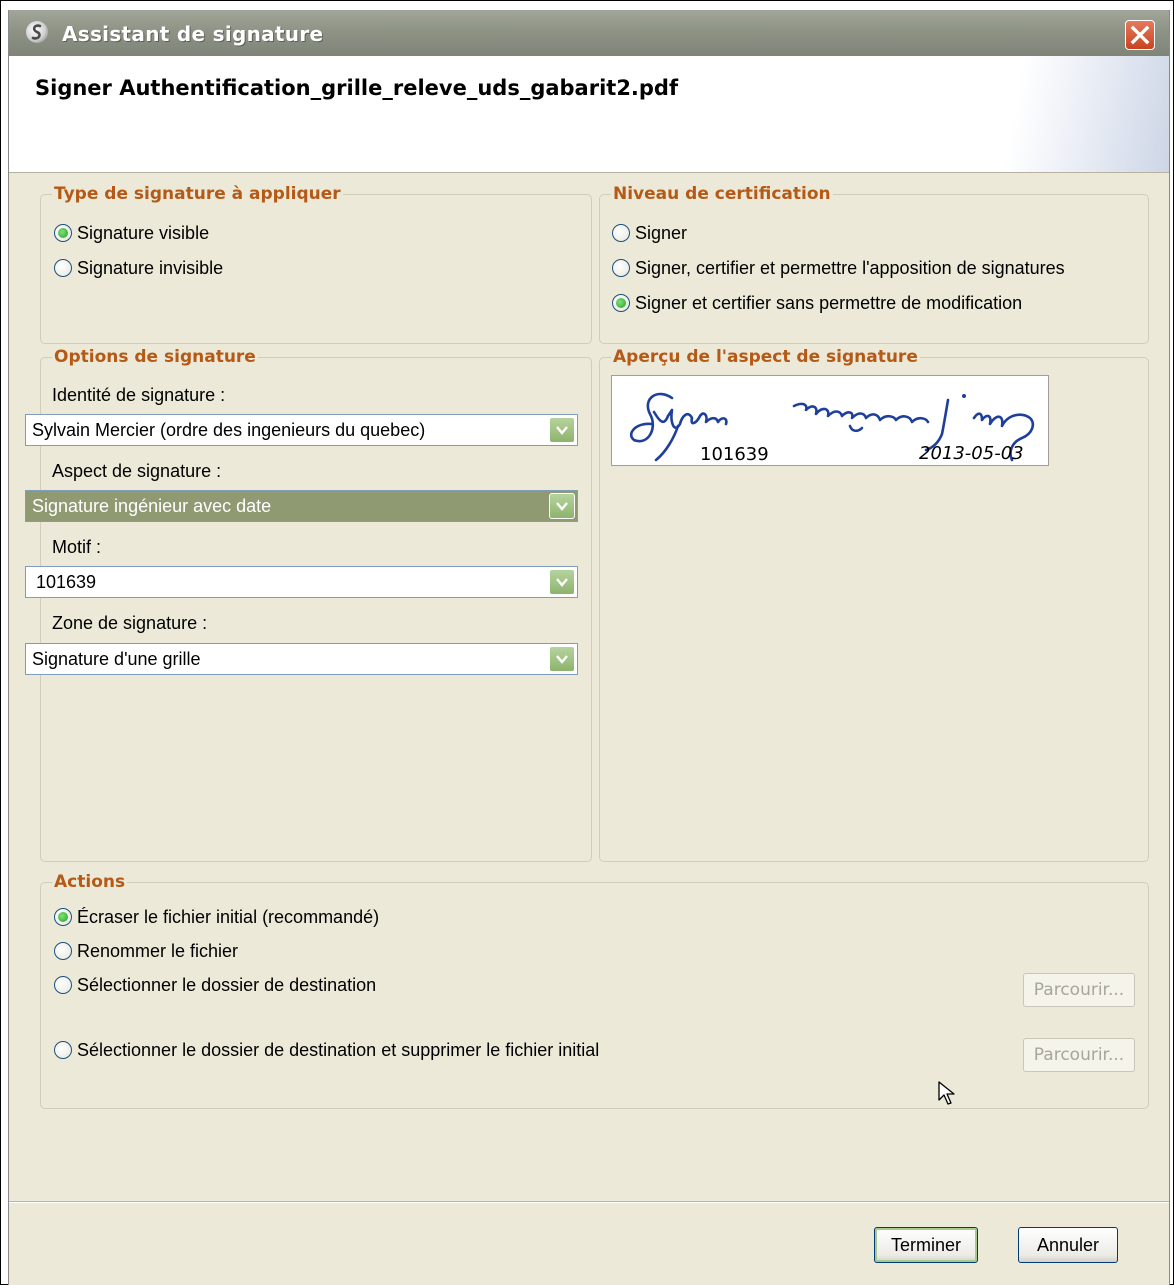 Image resolution: width=1174 pixels, height=1285 pixels. I want to click on window-title: Assistant de signature, so click(193, 34).